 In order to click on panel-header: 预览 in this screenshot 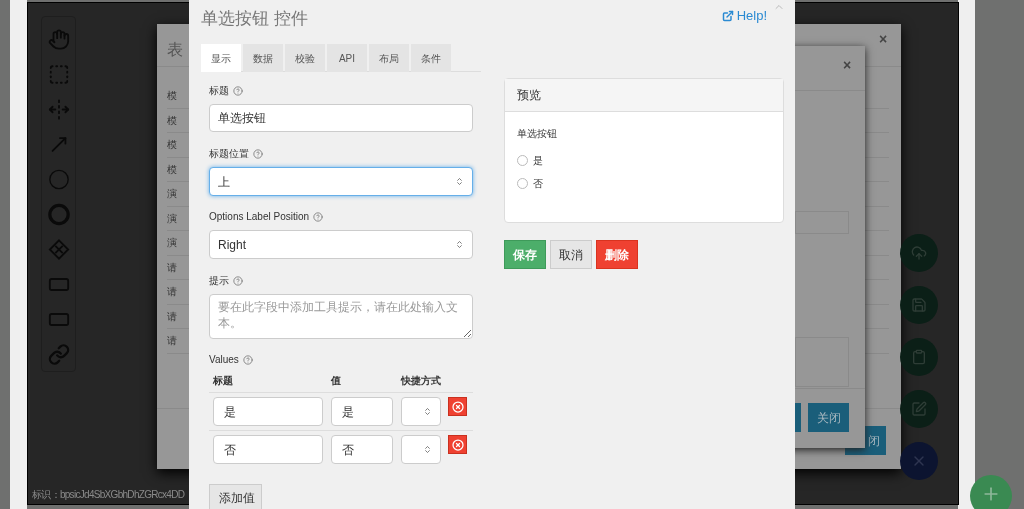, I will do `click(644, 95)`.